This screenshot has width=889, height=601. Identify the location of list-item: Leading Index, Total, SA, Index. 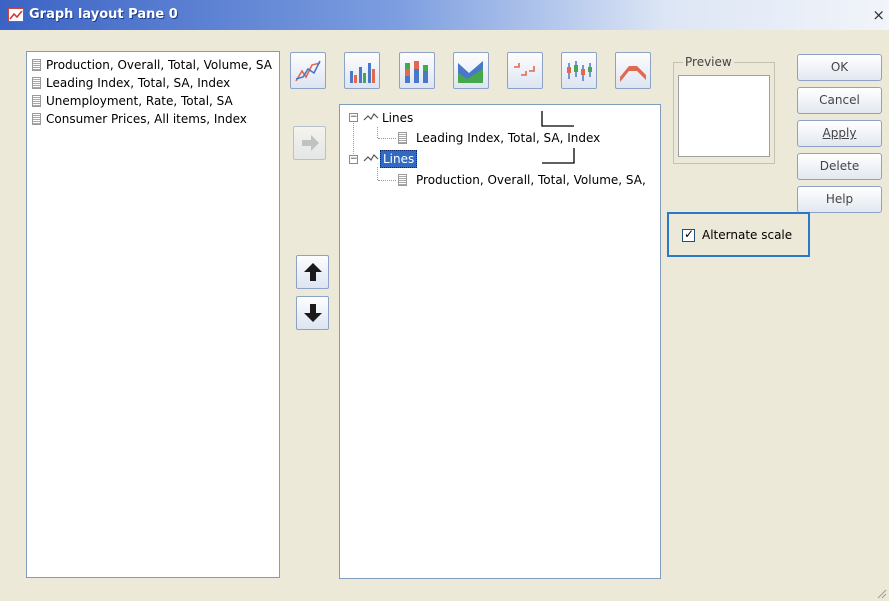
(153, 83).